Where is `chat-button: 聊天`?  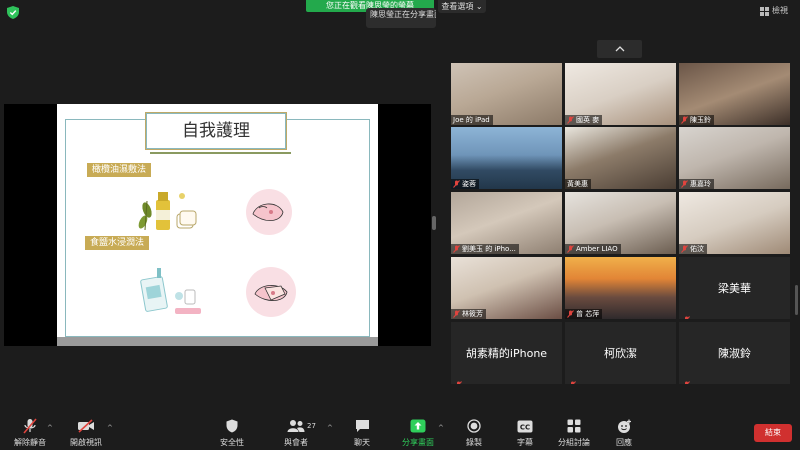
chat-button: 聊天 is located at coordinates (362, 433).